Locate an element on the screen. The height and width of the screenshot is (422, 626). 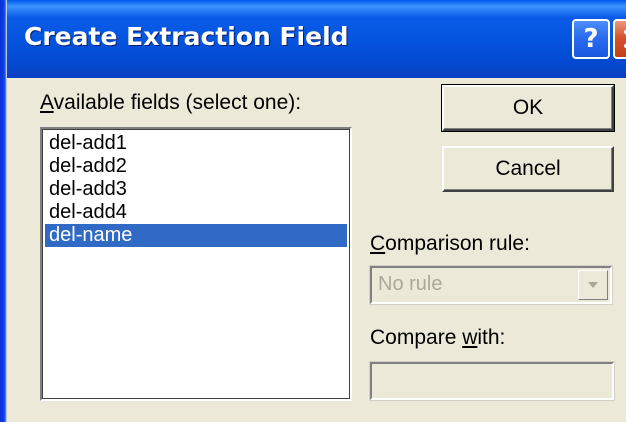
chevron-down-icon is located at coordinates (593, 285).